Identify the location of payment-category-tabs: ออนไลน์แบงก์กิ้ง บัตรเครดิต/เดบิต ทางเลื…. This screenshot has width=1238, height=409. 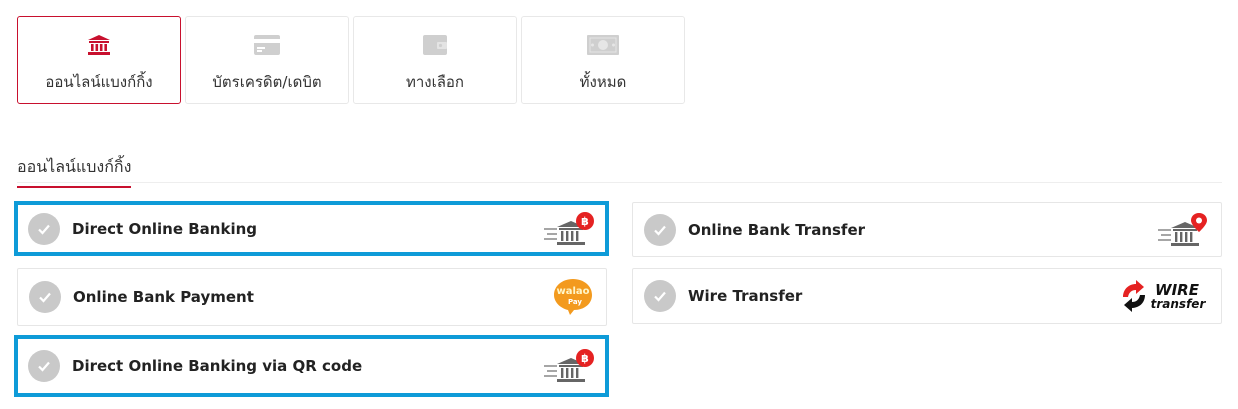
(351, 60).